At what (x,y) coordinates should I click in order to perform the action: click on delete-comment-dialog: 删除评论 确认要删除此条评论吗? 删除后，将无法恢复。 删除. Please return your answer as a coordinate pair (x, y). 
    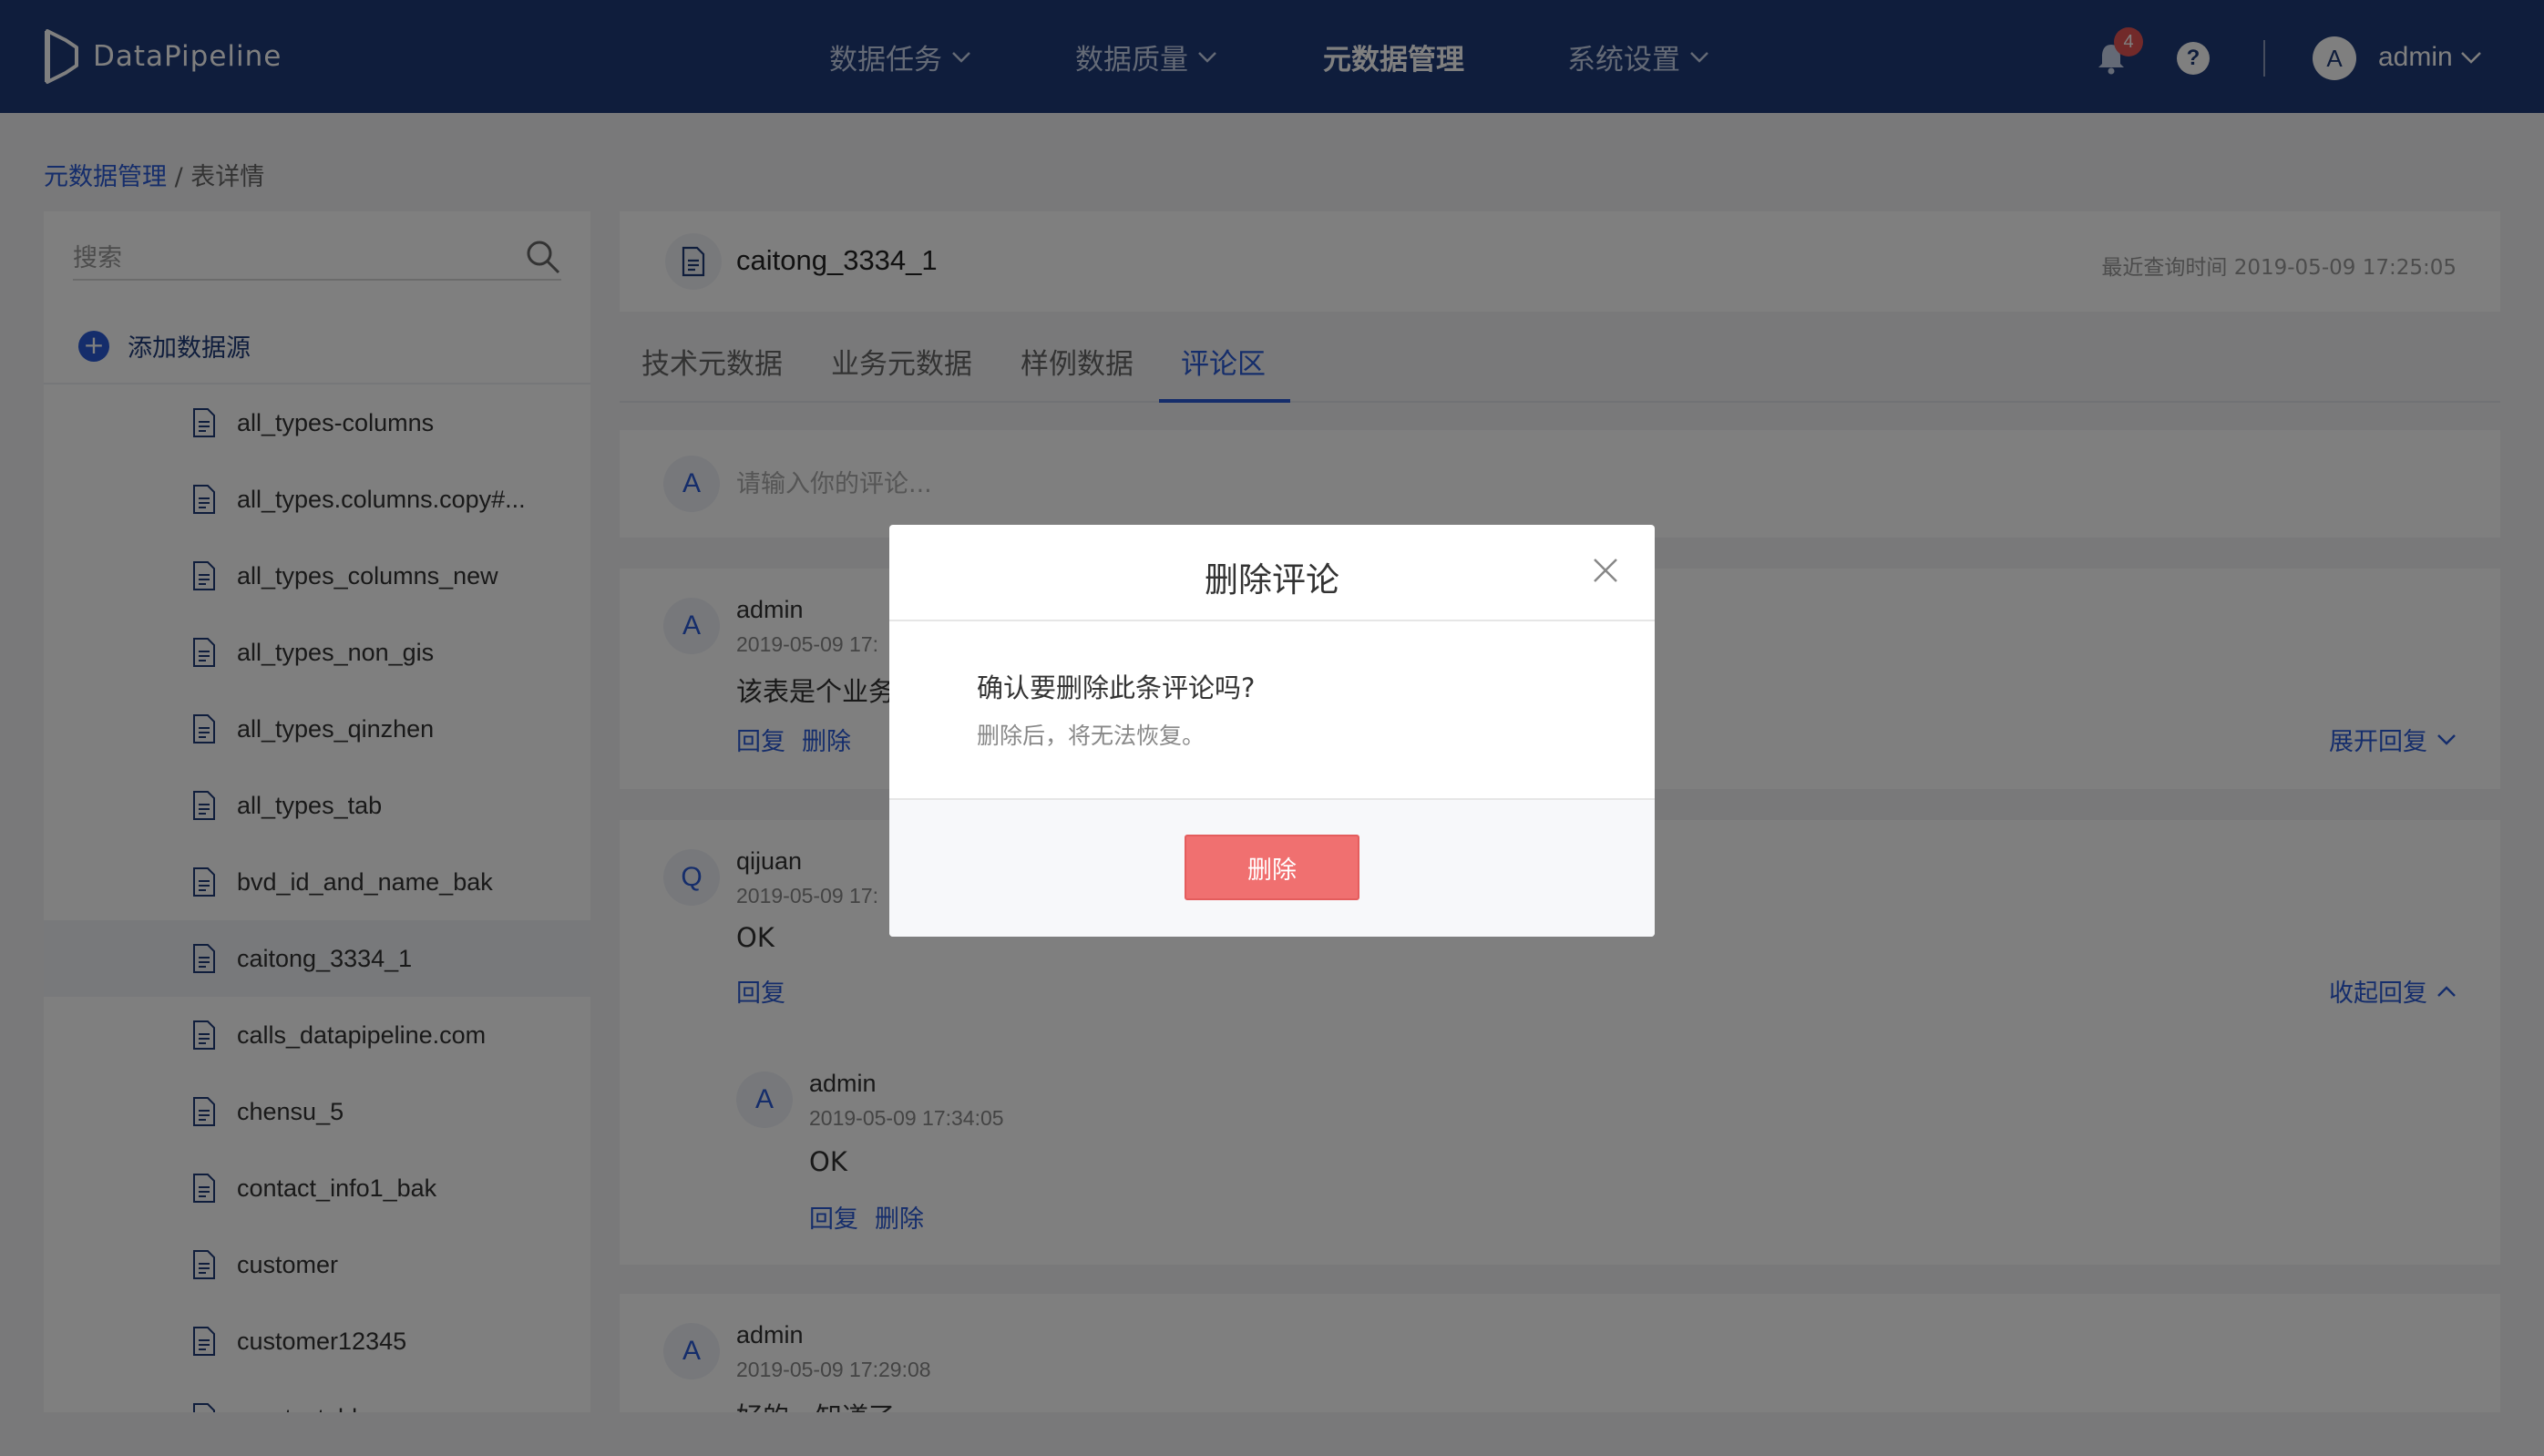
    Looking at the image, I should click on (1272, 731).